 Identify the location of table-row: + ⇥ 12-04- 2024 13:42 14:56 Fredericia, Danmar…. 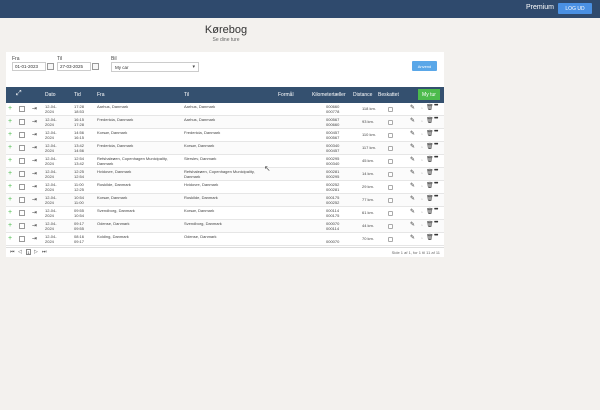
(225, 148).